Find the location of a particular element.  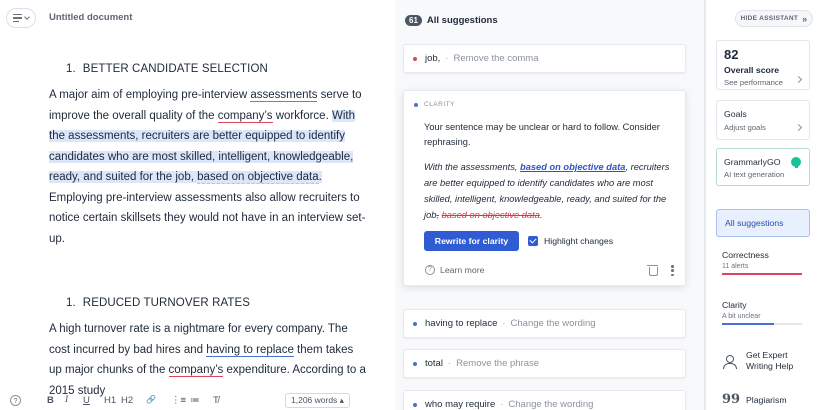

correctness-bar-fill is located at coordinates (762, 274).